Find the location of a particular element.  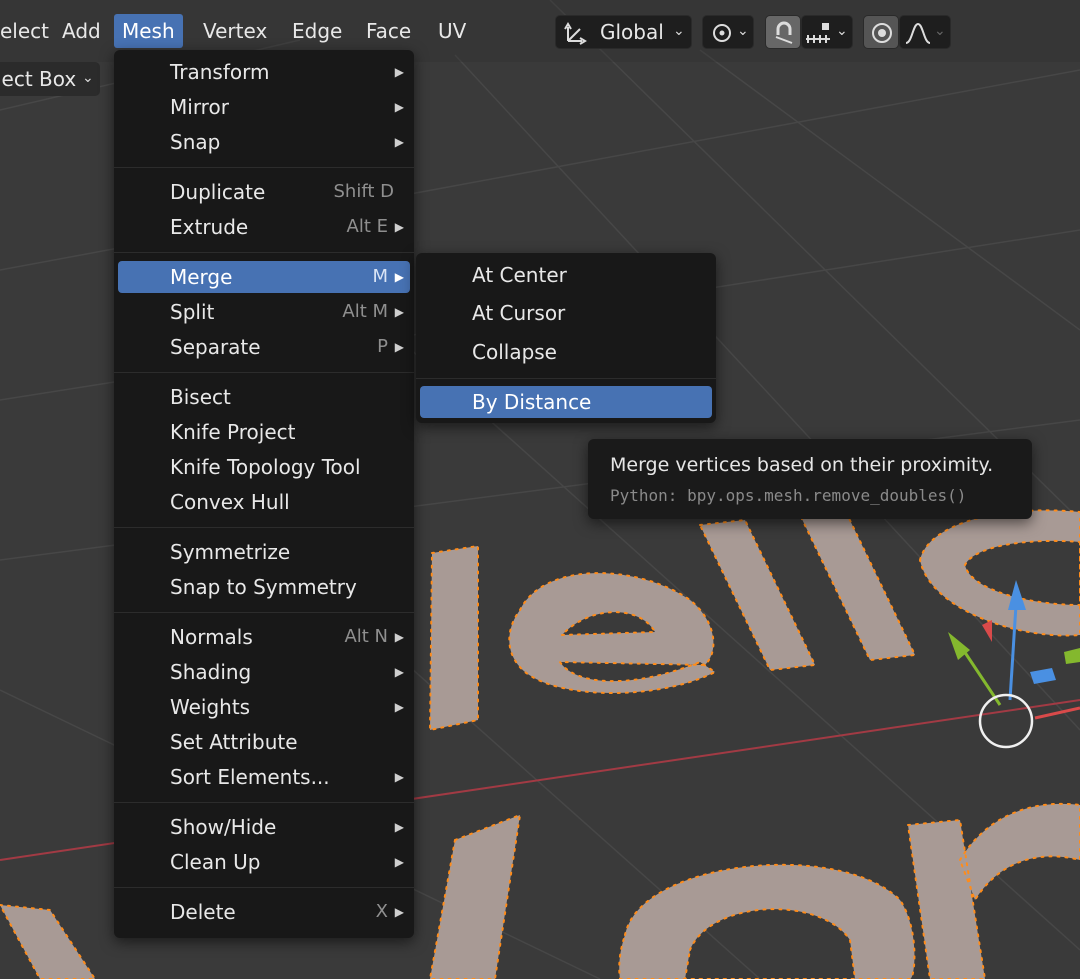

menu-item-collapse: Collapse is located at coordinates (566, 352).